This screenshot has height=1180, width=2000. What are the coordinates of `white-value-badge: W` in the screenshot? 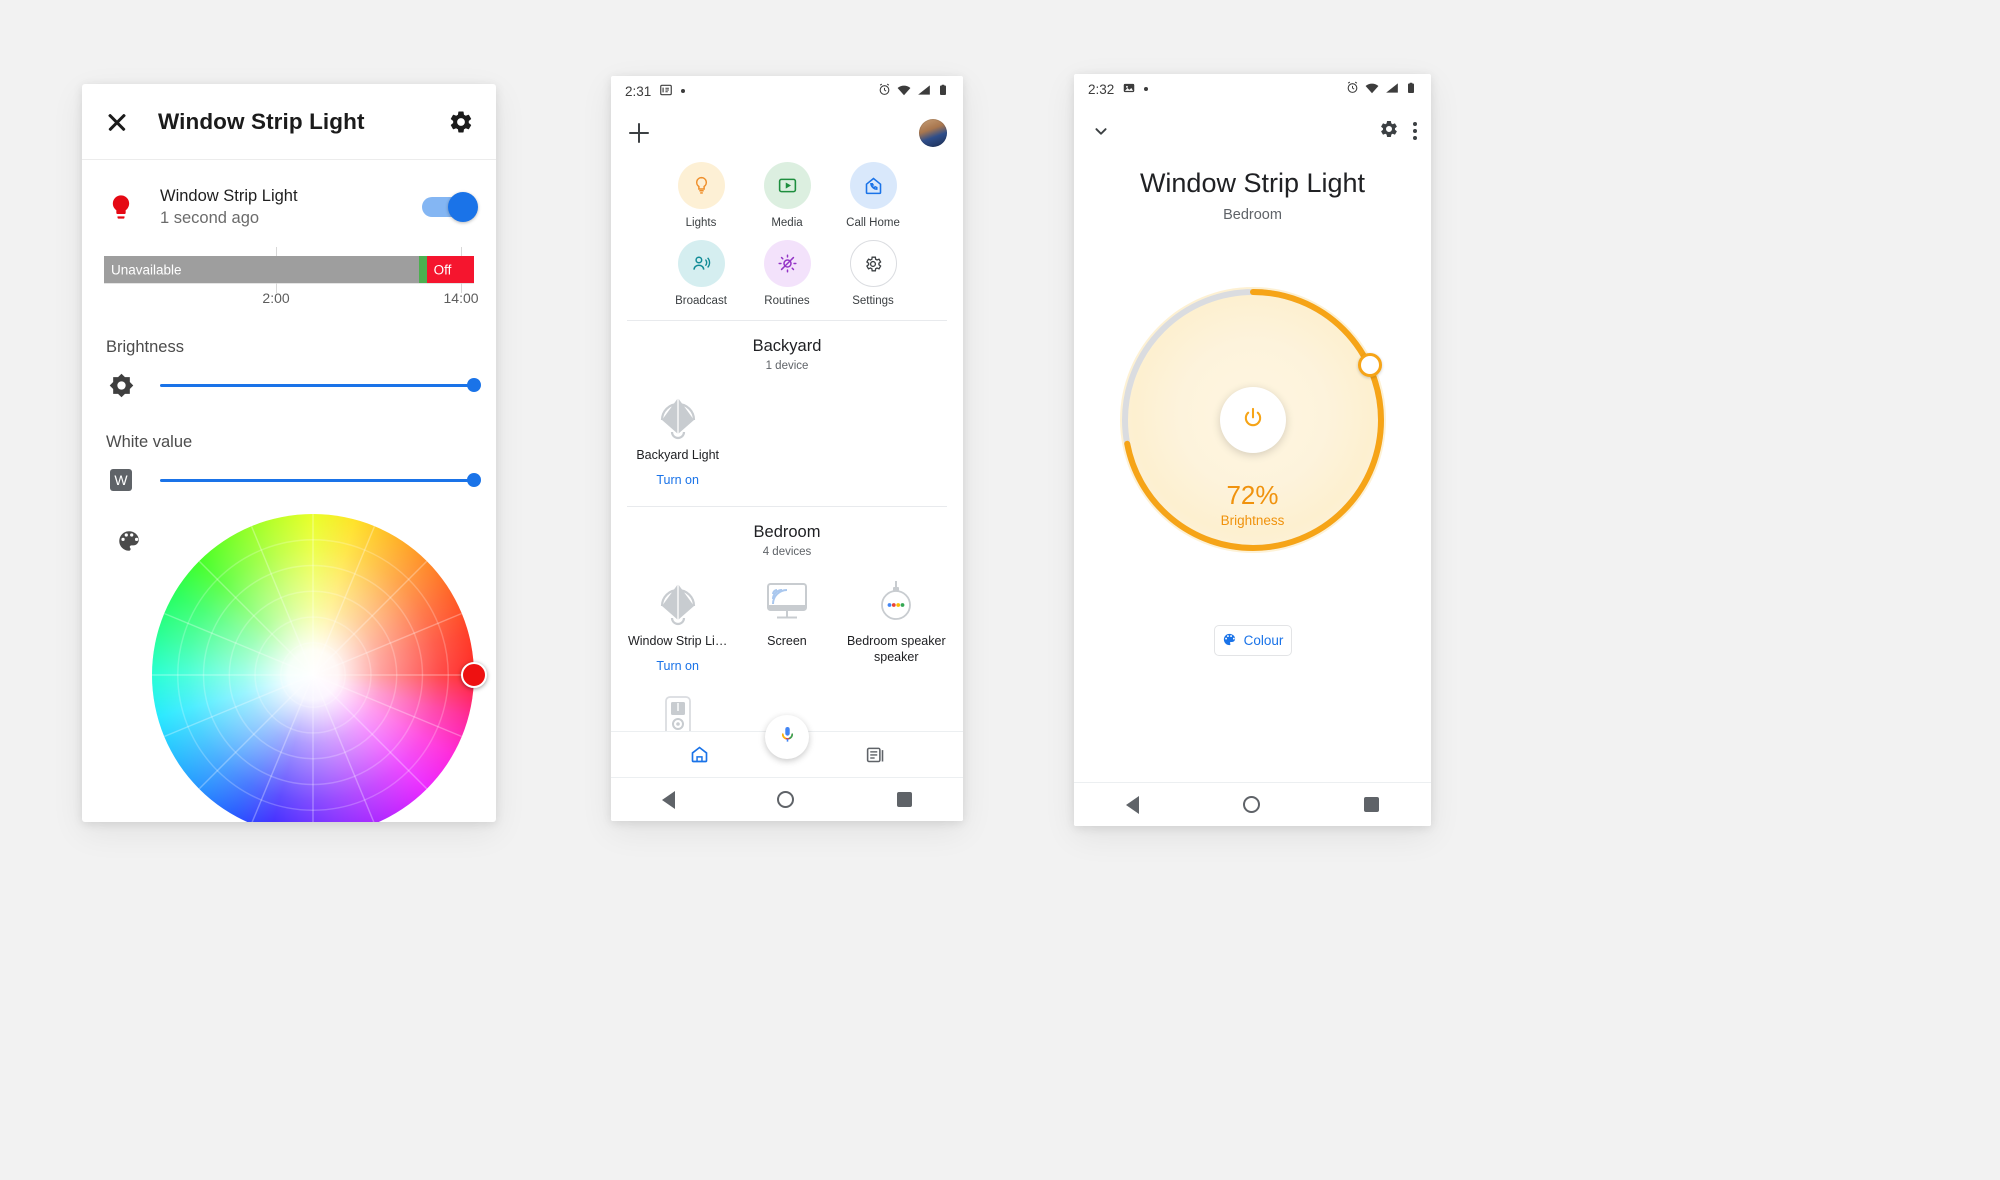 It's located at (121, 480).